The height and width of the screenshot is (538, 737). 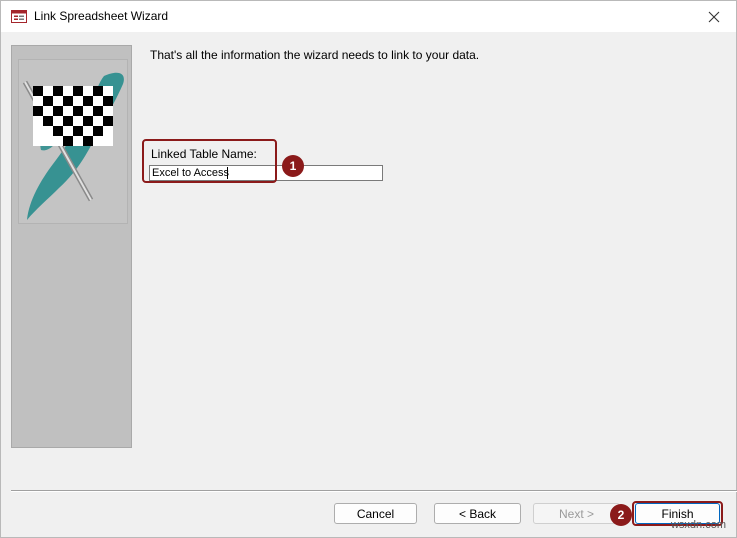 I want to click on close-icon, so click(x=714, y=16).